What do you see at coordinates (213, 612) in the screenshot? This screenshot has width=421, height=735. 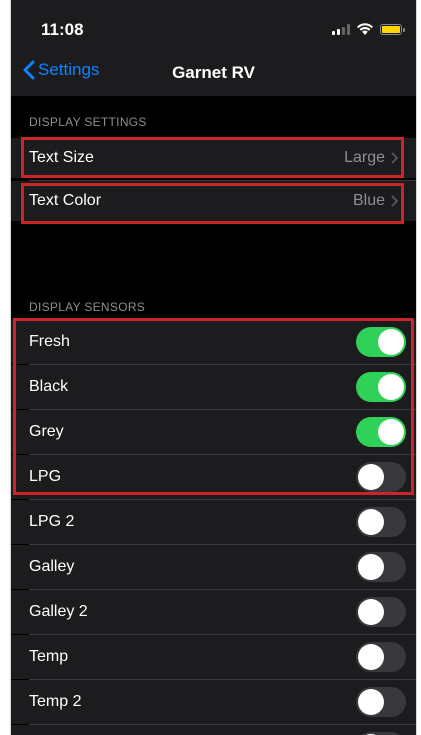 I see `sensor-row: Galley 2` at bounding box center [213, 612].